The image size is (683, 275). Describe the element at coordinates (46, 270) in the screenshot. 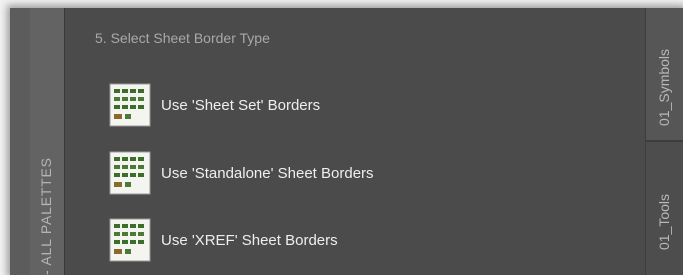

I see `all-palettes-dash: -` at that location.